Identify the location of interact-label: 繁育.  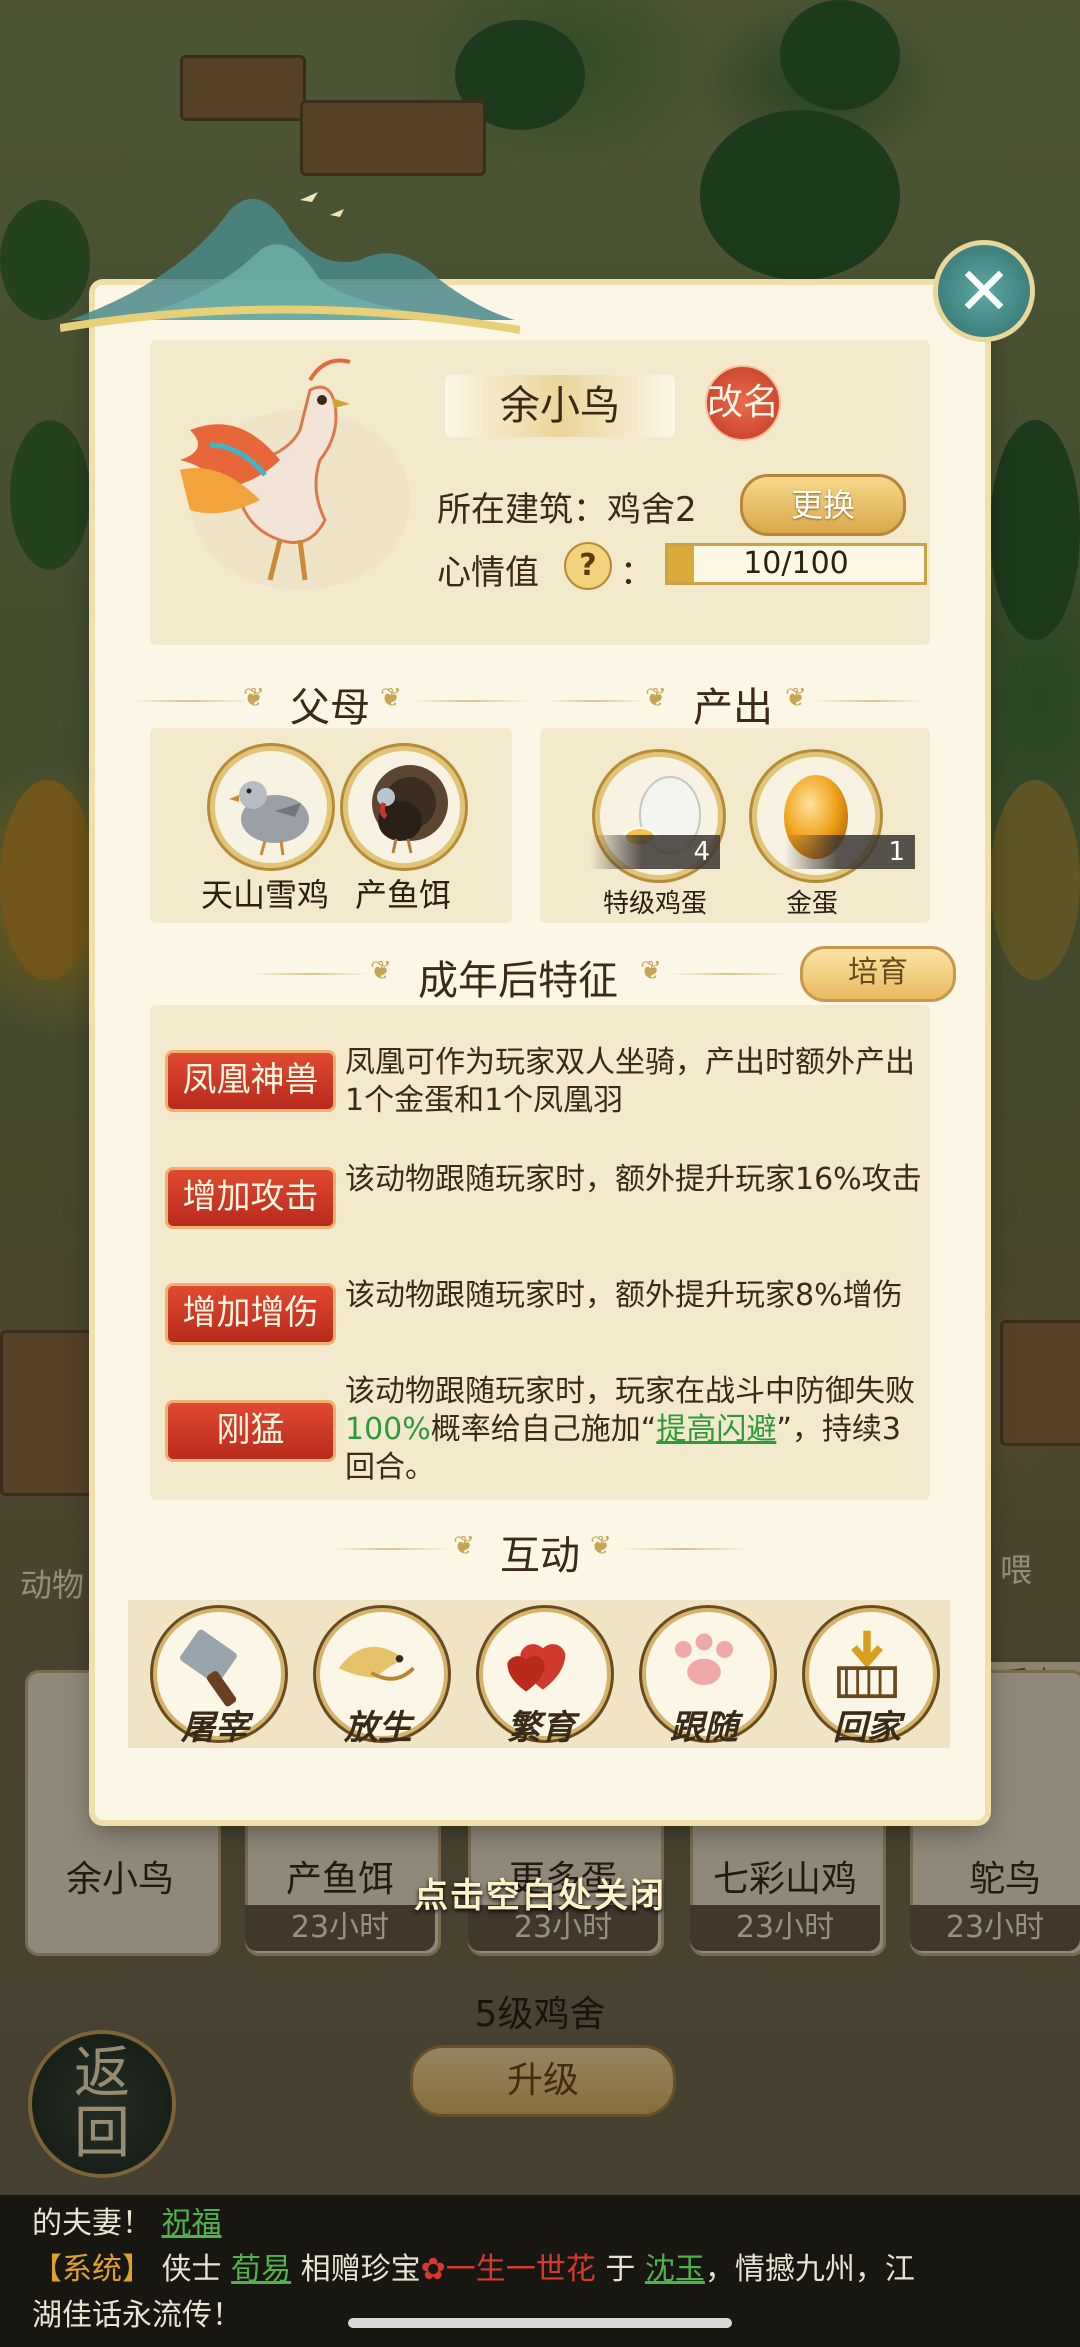
(541, 1728).